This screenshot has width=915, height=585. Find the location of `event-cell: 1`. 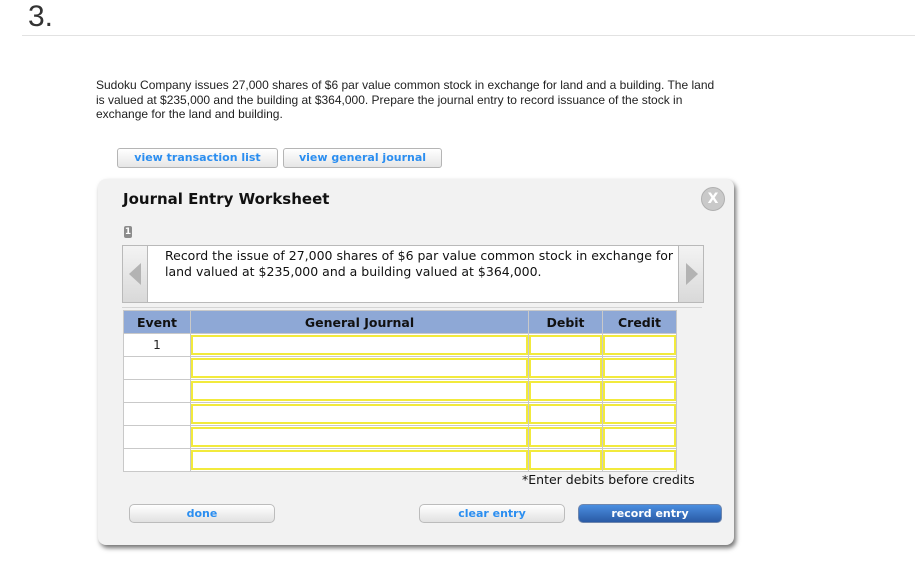

event-cell: 1 is located at coordinates (157, 345).